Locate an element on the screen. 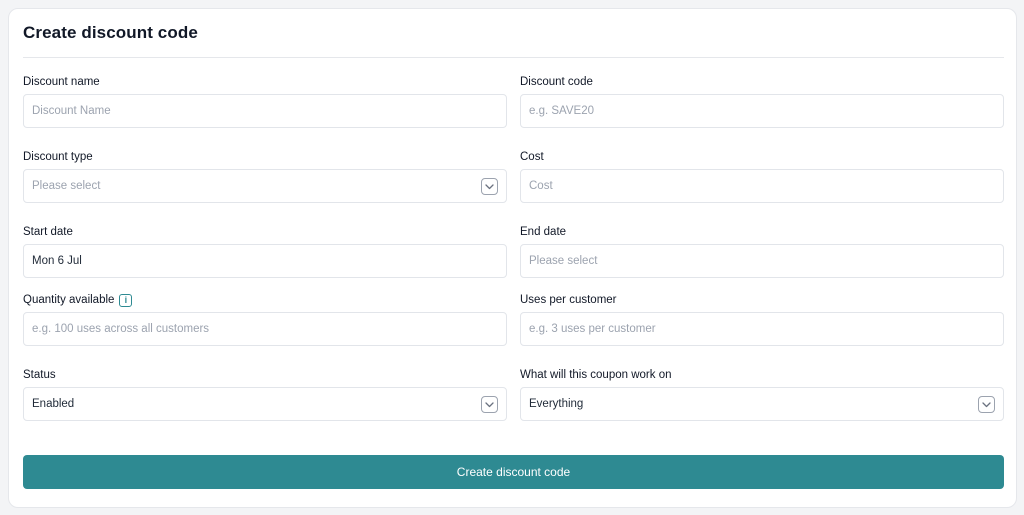 Image resolution: width=1024 pixels, height=515 pixels. status-label: Status is located at coordinates (39, 375).